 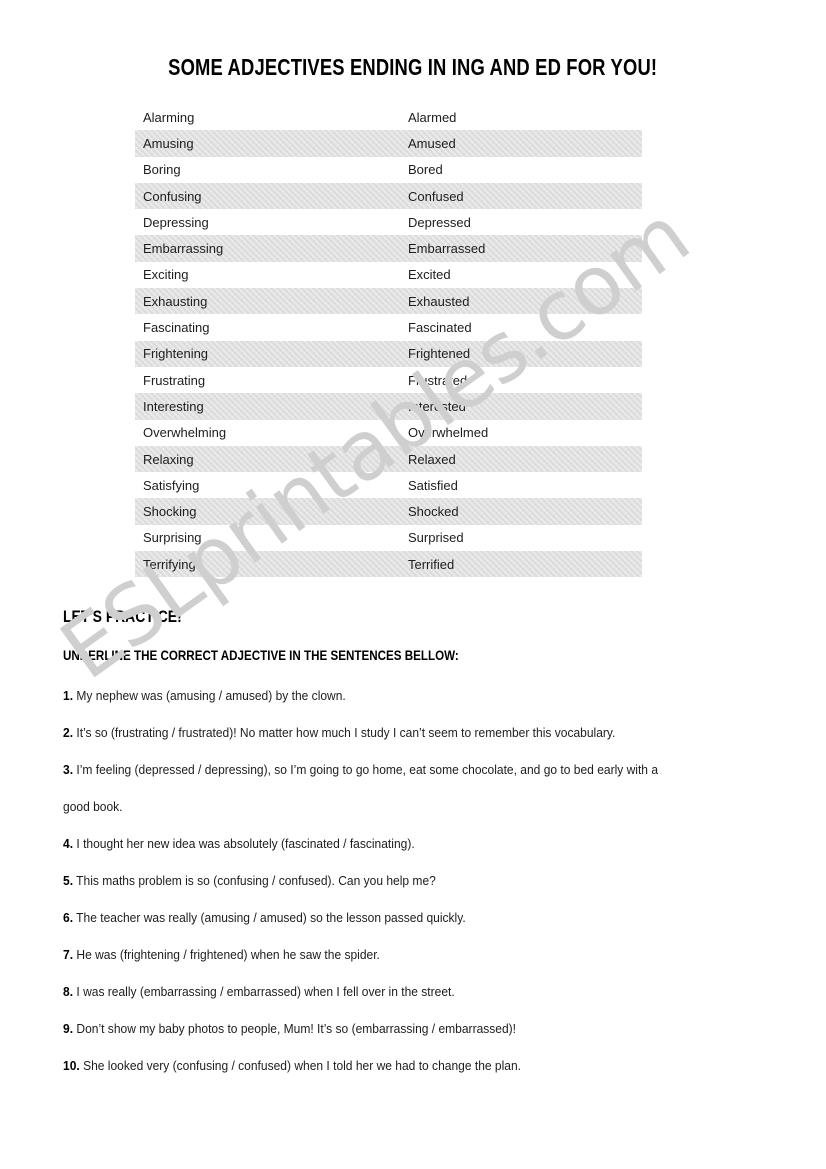 What do you see at coordinates (388, 564) in the screenshot?
I see `table-row: Terrifying Terrified` at bounding box center [388, 564].